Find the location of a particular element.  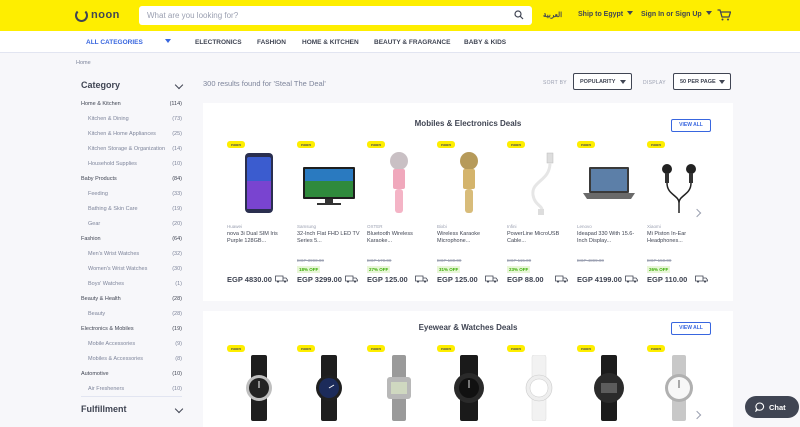

subcategory-link: Boys' Watches (1) is located at coordinates (135, 284).